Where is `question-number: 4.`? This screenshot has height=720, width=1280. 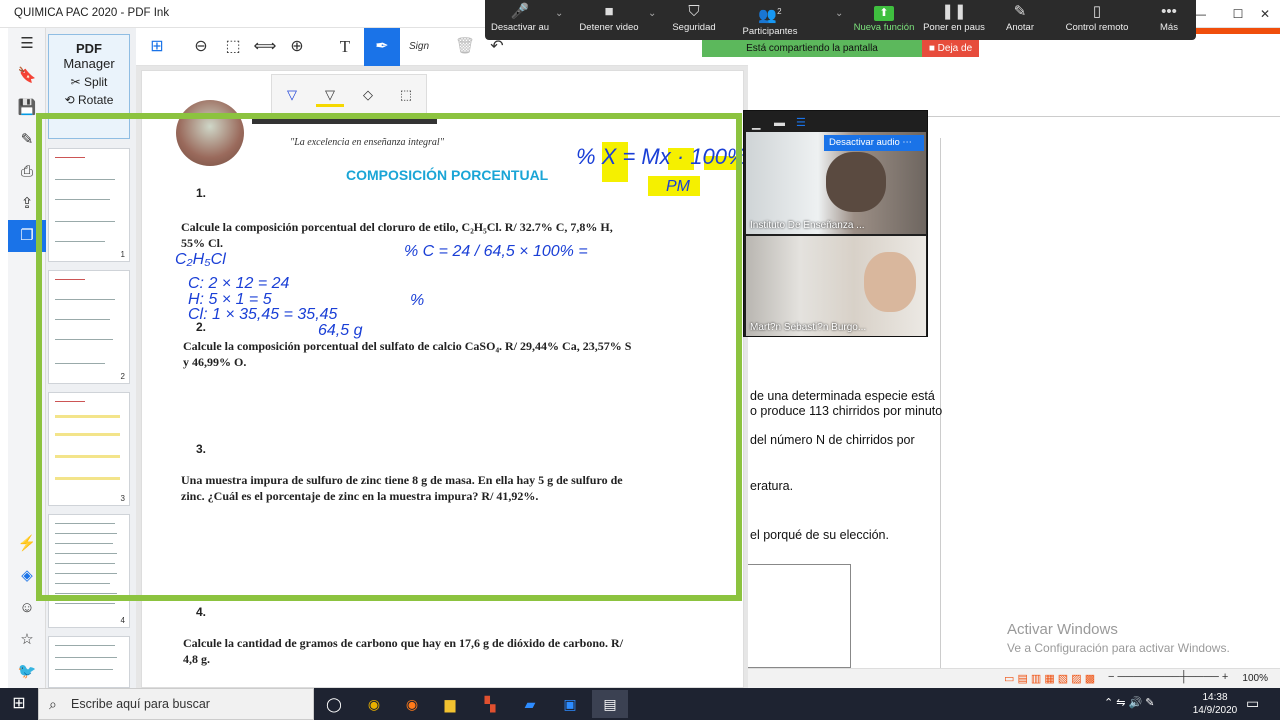
question-number: 4. is located at coordinates (201, 612).